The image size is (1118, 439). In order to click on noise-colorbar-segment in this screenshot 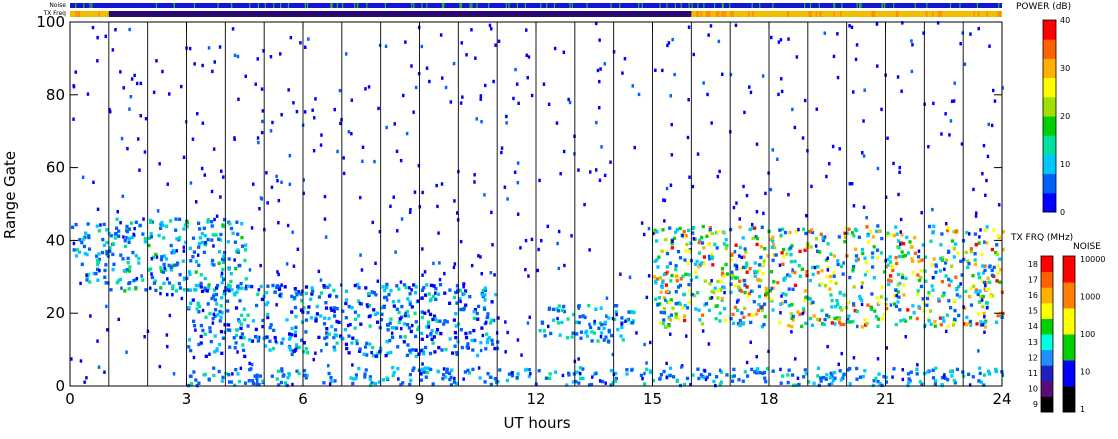, I will do `click(1069, 295)`.